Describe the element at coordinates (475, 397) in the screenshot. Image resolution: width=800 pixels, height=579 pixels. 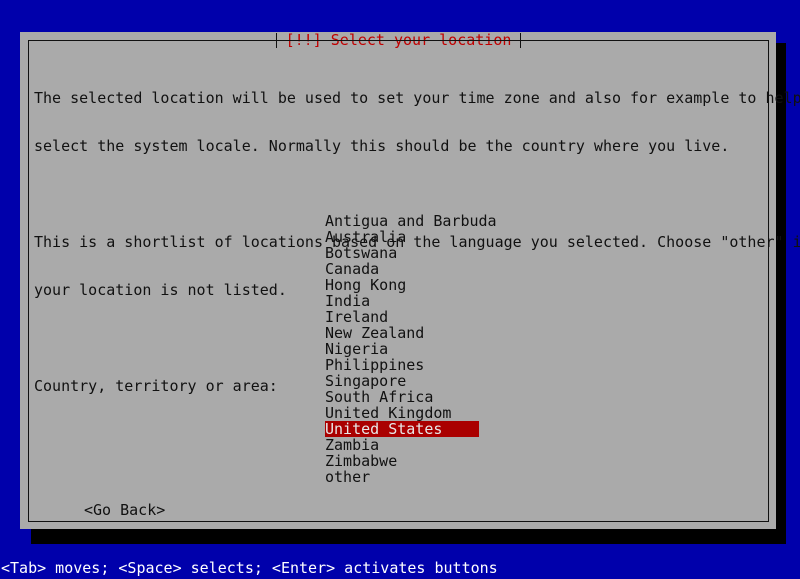
I see `country-item: South Africa` at that location.